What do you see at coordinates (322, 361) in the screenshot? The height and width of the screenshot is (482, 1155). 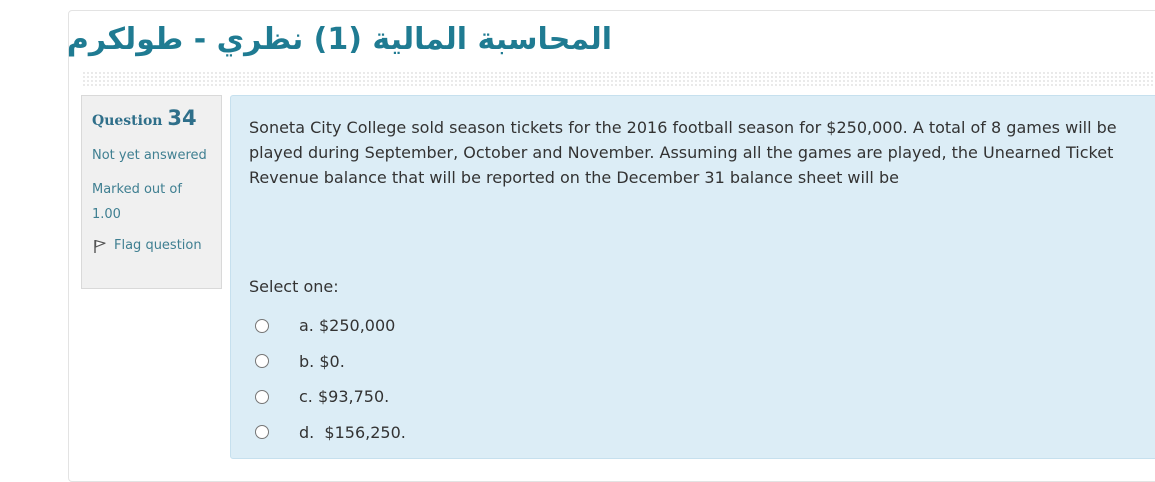 I see `answer-label: b. $0.` at bounding box center [322, 361].